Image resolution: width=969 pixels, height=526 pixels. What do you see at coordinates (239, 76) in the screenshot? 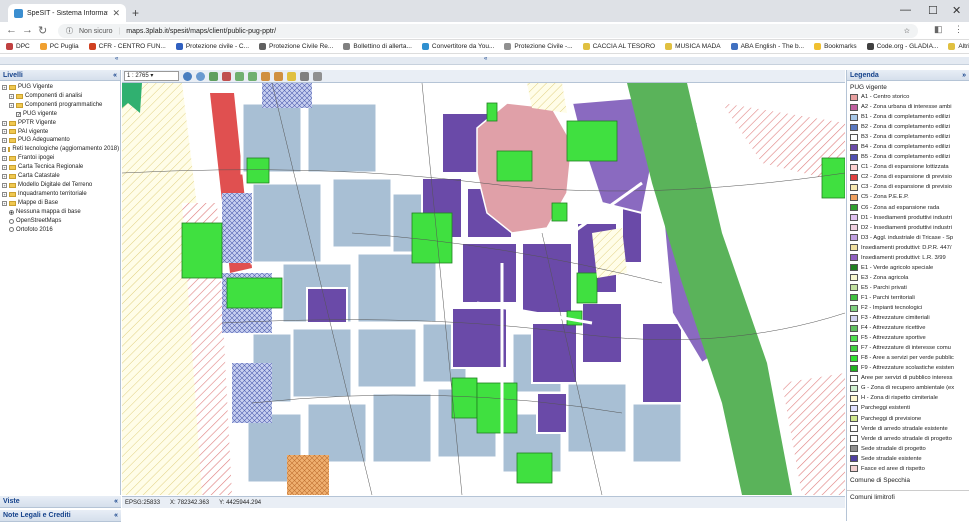
I see `previous-view-icon` at bounding box center [239, 76].